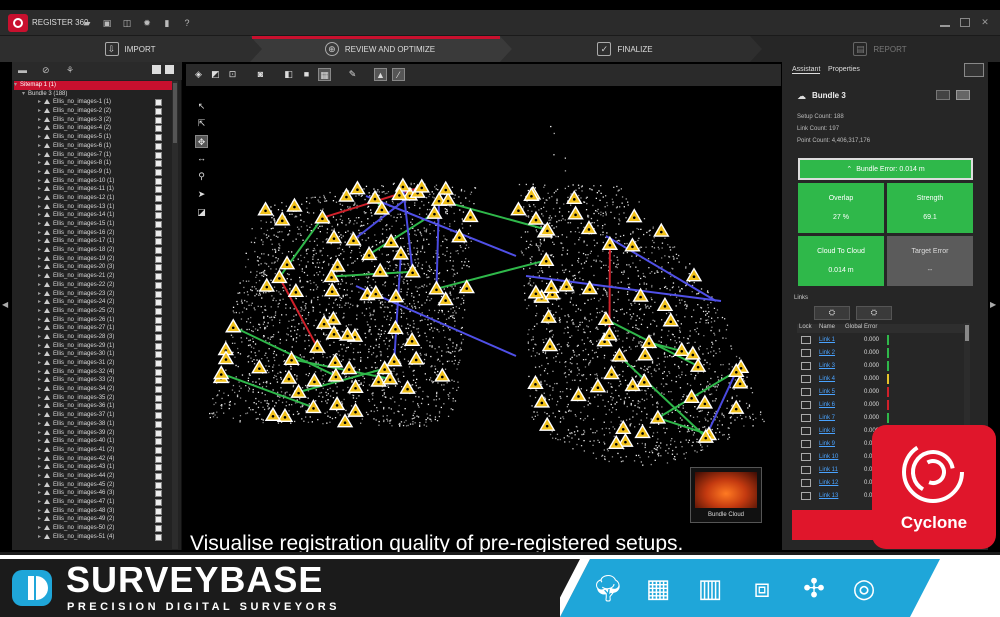  Describe the element at coordinates (885, 169) in the screenshot. I see `bundle-error-bar: ⌃ Bundle Error: 0.014 m` at that location.